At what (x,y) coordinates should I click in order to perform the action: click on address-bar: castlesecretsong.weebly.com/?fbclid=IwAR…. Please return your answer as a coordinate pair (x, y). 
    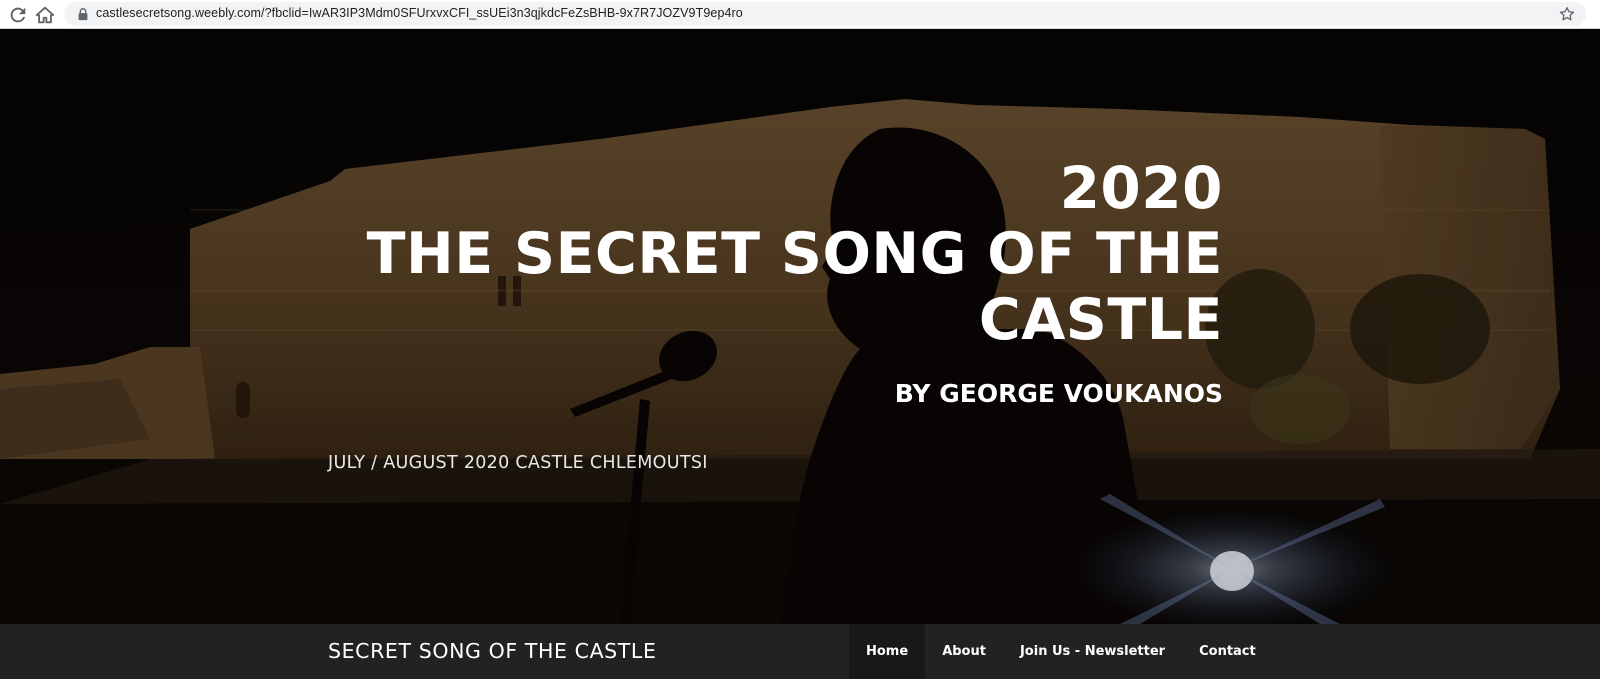
    Looking at the image, I should click on (825, 14).